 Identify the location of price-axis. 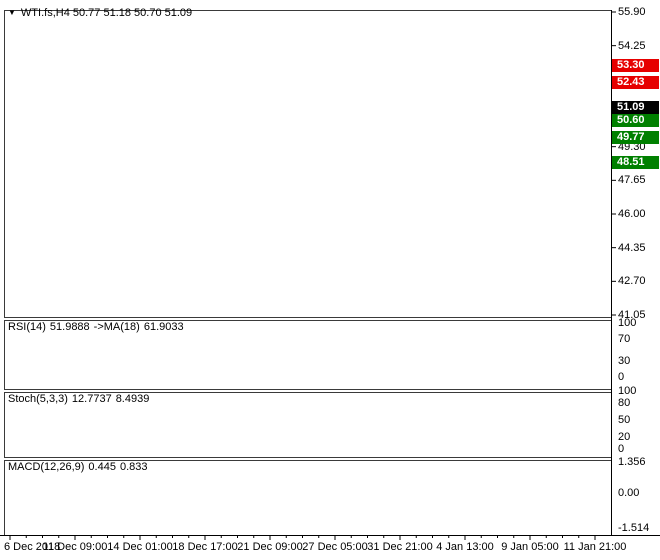
(636, 267).